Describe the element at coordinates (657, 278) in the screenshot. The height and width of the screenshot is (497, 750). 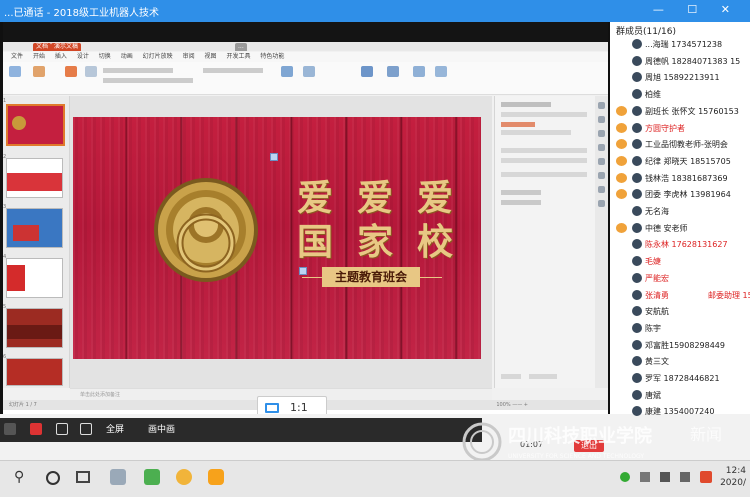
I see `member-name: 严能宏` at that location.